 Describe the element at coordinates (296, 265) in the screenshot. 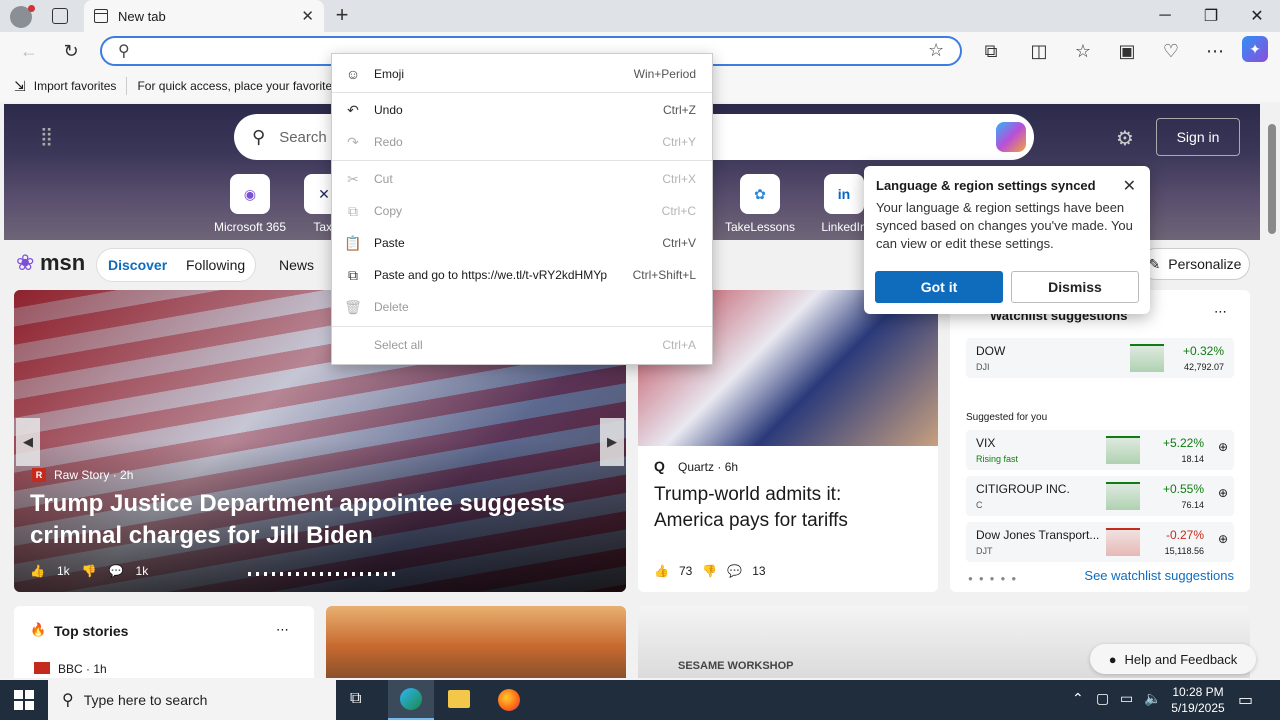

I see `tab-news: News` at that location.